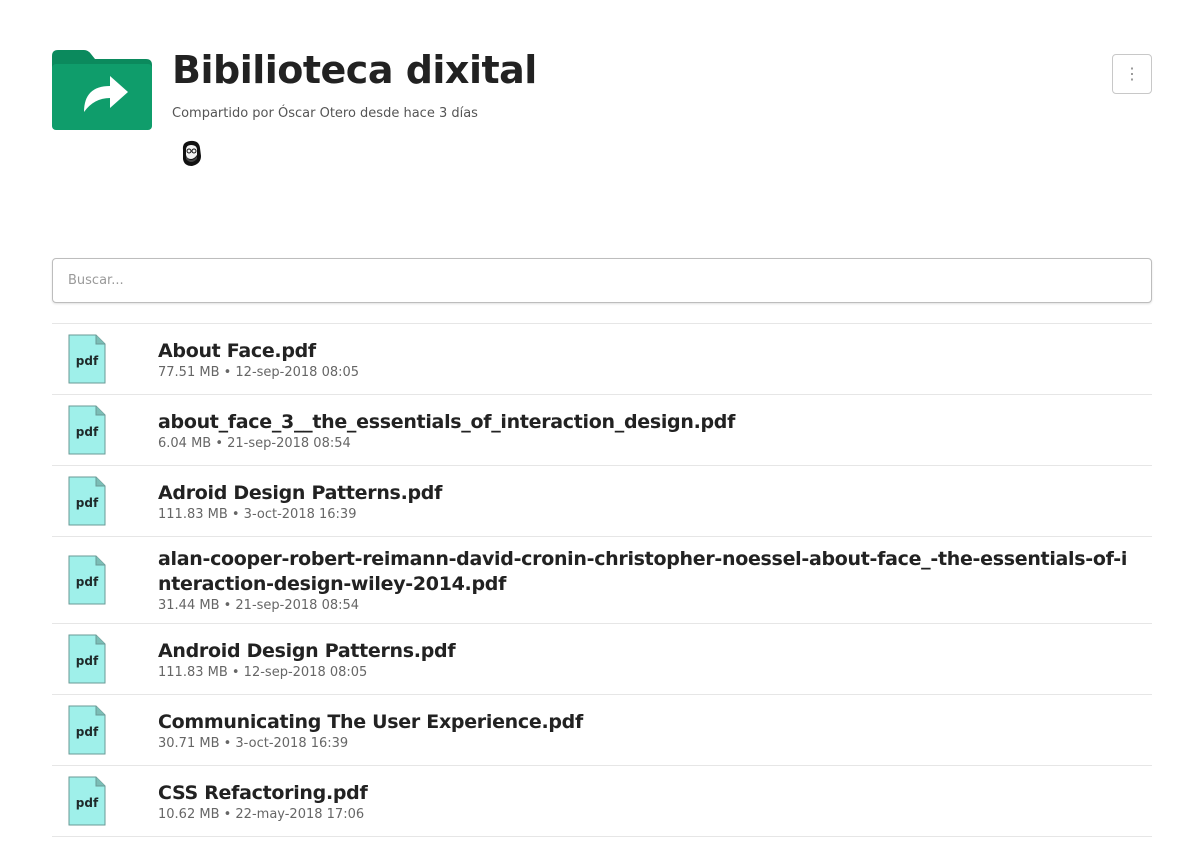  I want to click on search-input, so click(602, 280).